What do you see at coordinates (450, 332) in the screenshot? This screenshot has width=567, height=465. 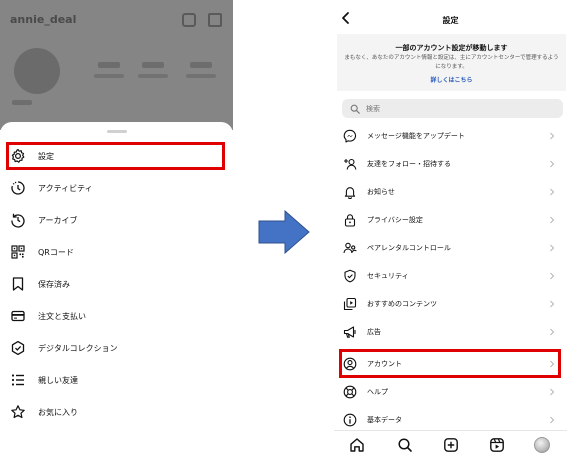 I see `settings-item-ads: 広告` at bounding box center [450, 332].